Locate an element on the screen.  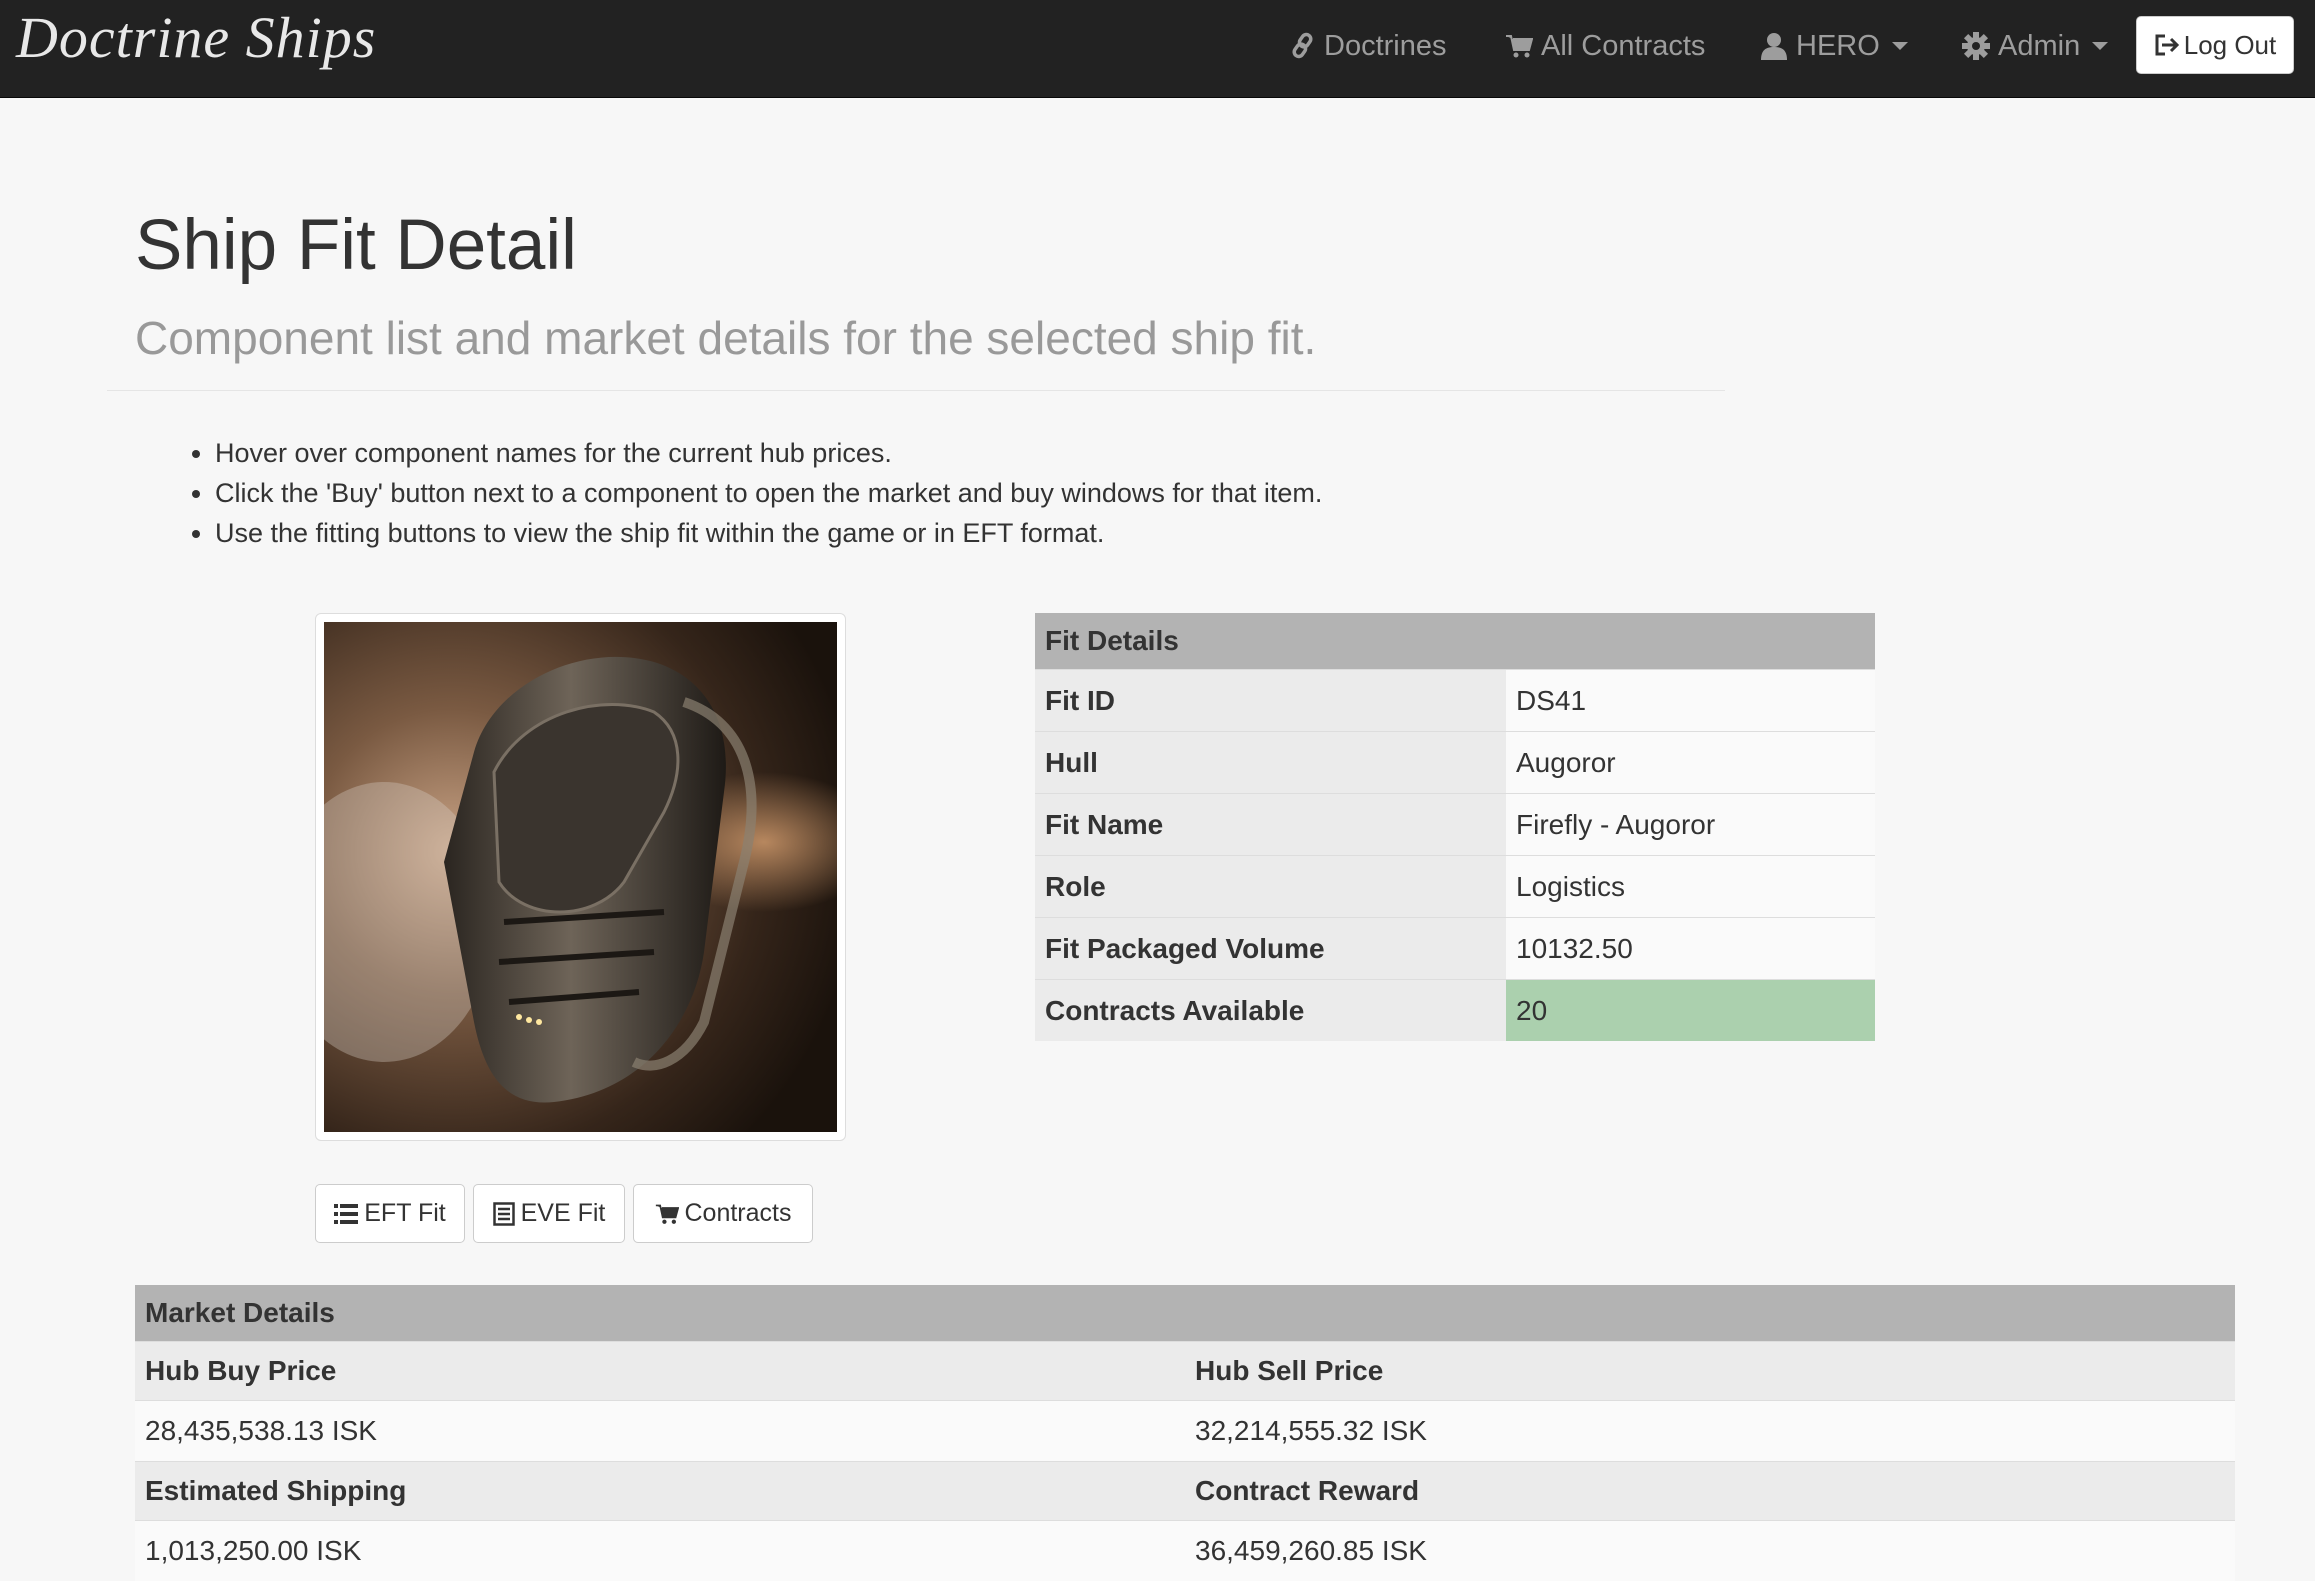
gear-icon is located at coordinates (1976, 46).